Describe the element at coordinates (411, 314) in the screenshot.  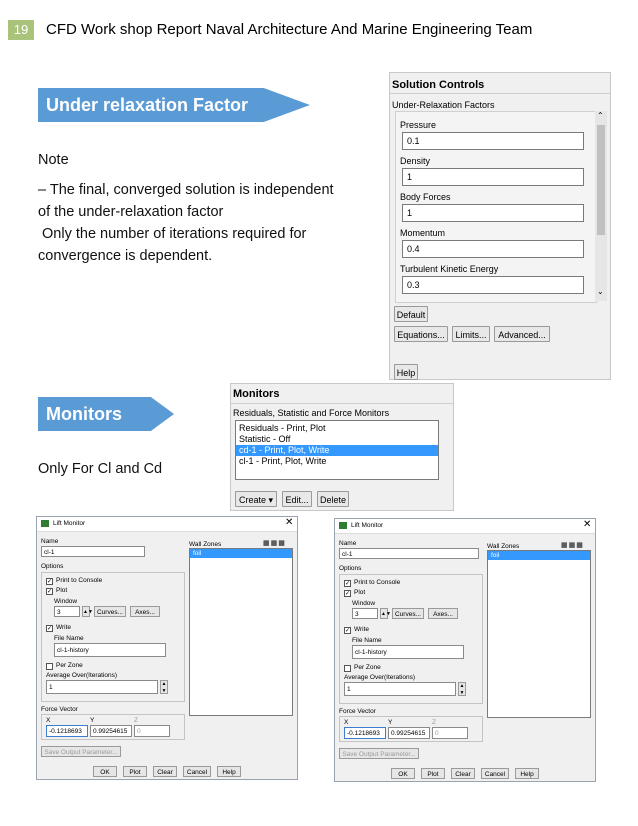
I see `default-button: Default` at that location.